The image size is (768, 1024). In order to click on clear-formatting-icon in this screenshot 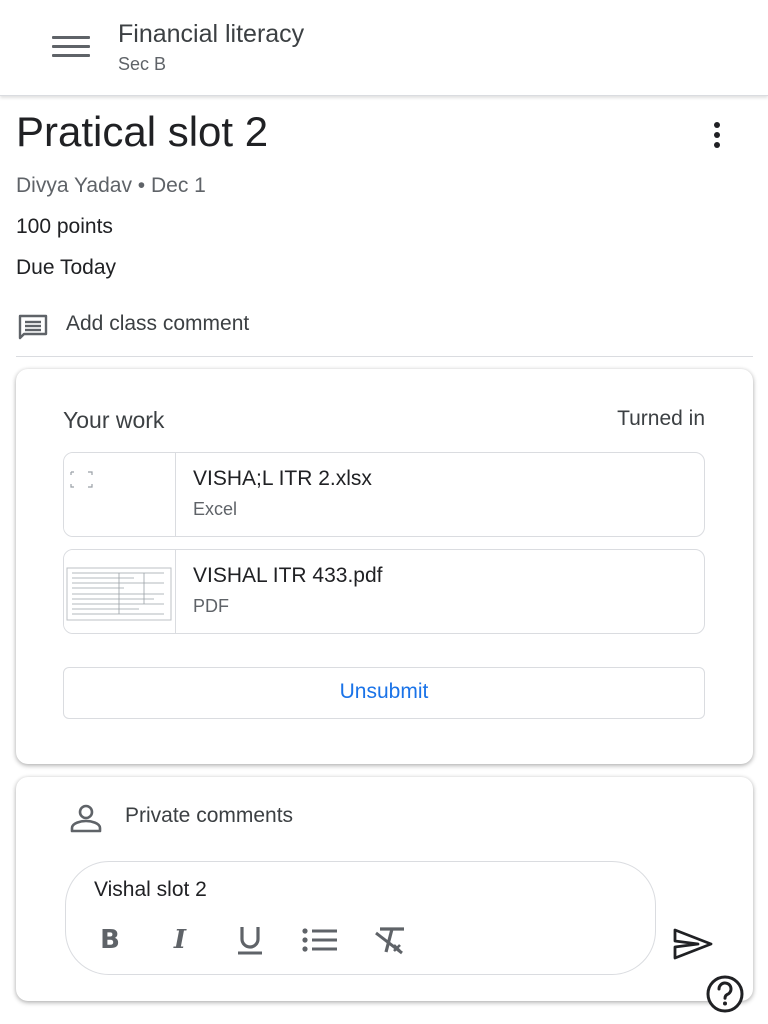, I will do `click(390, 940)`.